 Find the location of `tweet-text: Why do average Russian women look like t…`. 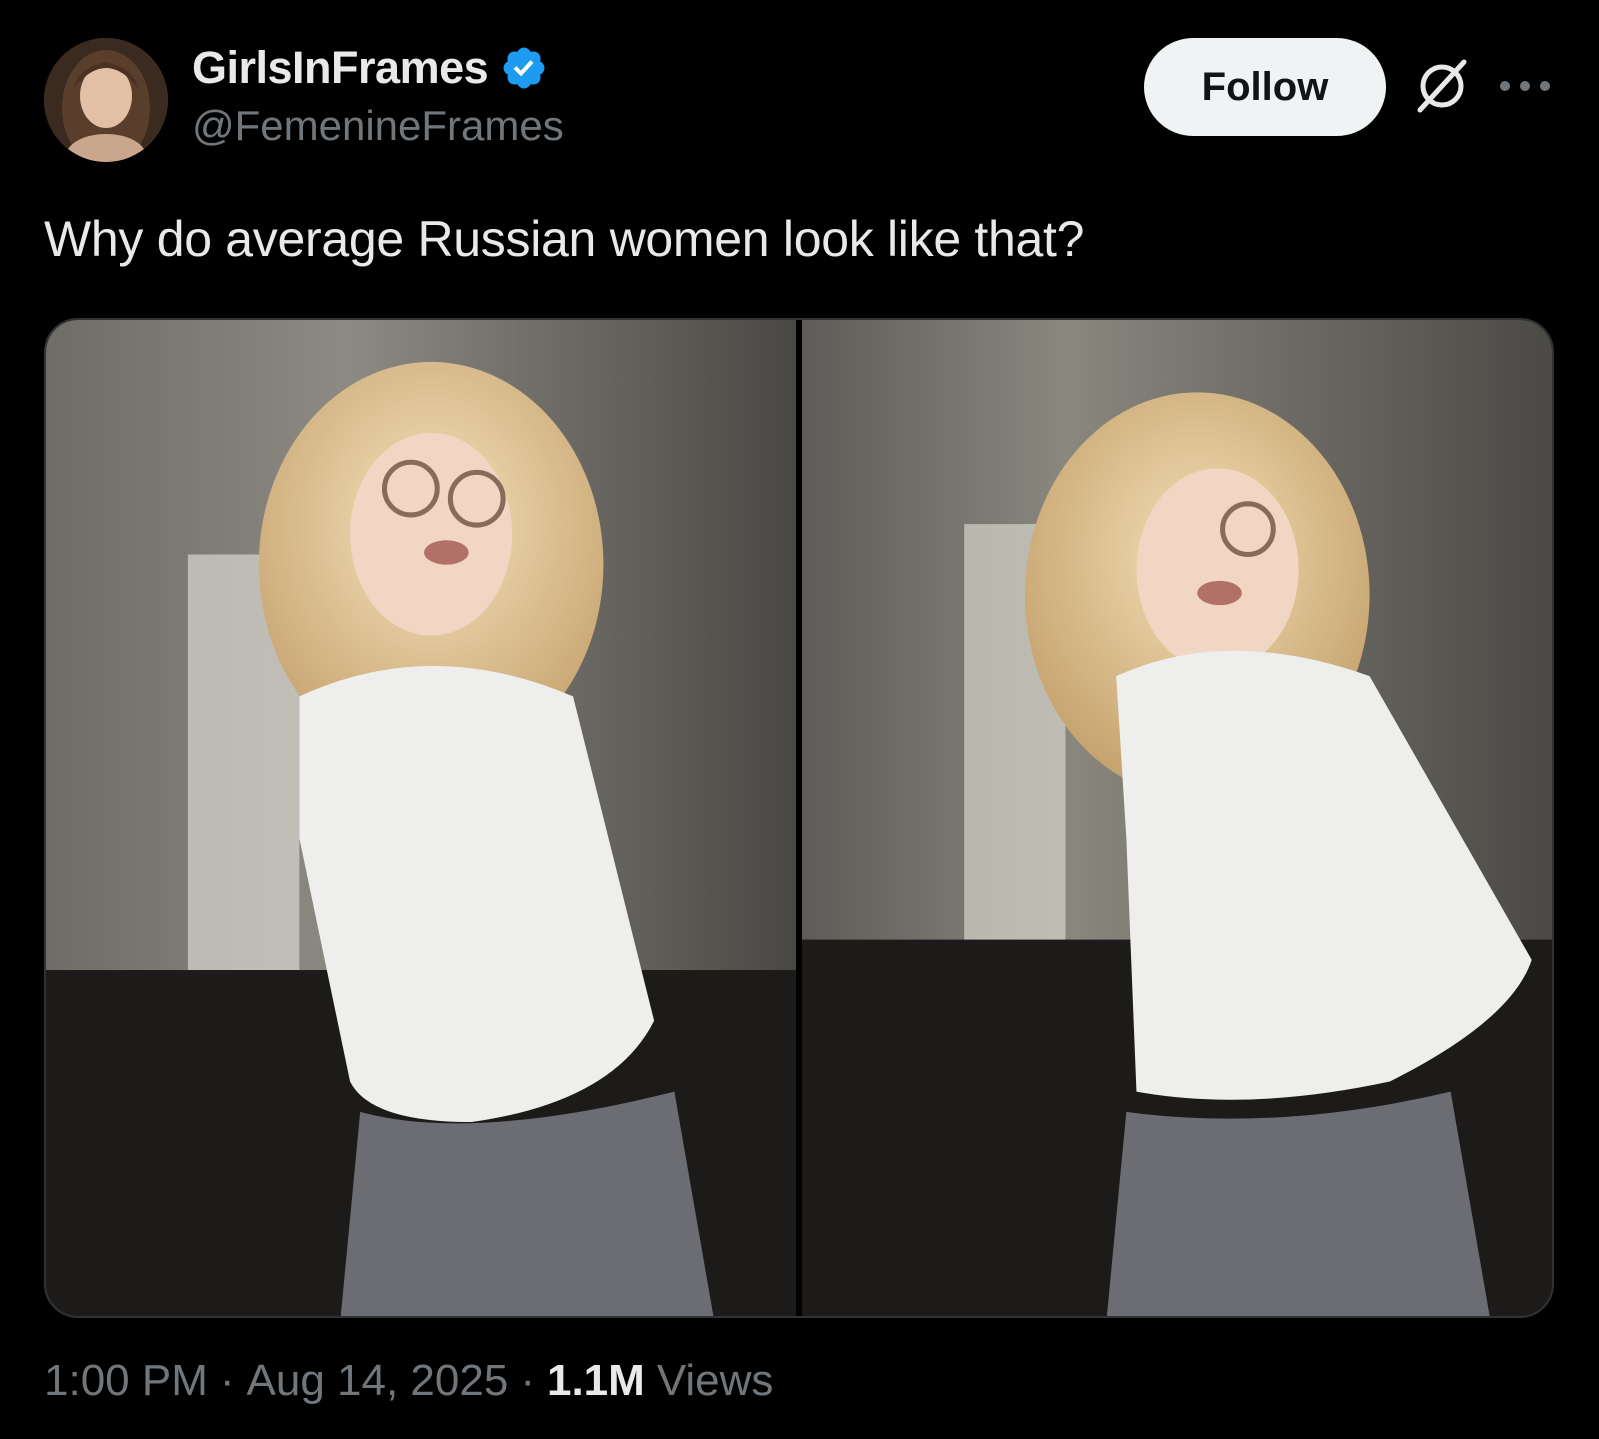

tweet-text: Why do average Russian women look like t… is located at coordinates (564, 239).